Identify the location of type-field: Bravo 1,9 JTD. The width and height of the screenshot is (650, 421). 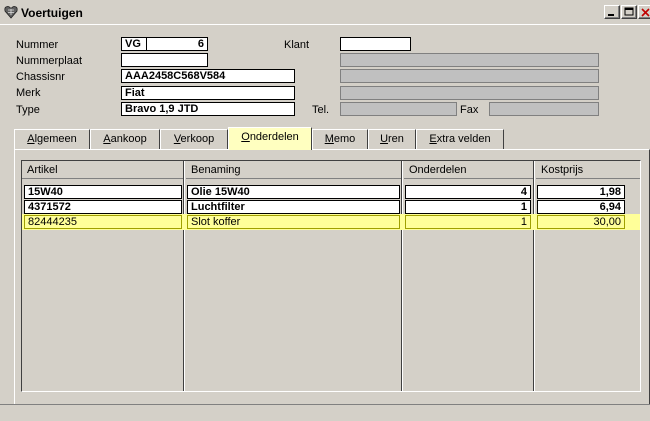
(208, 109).